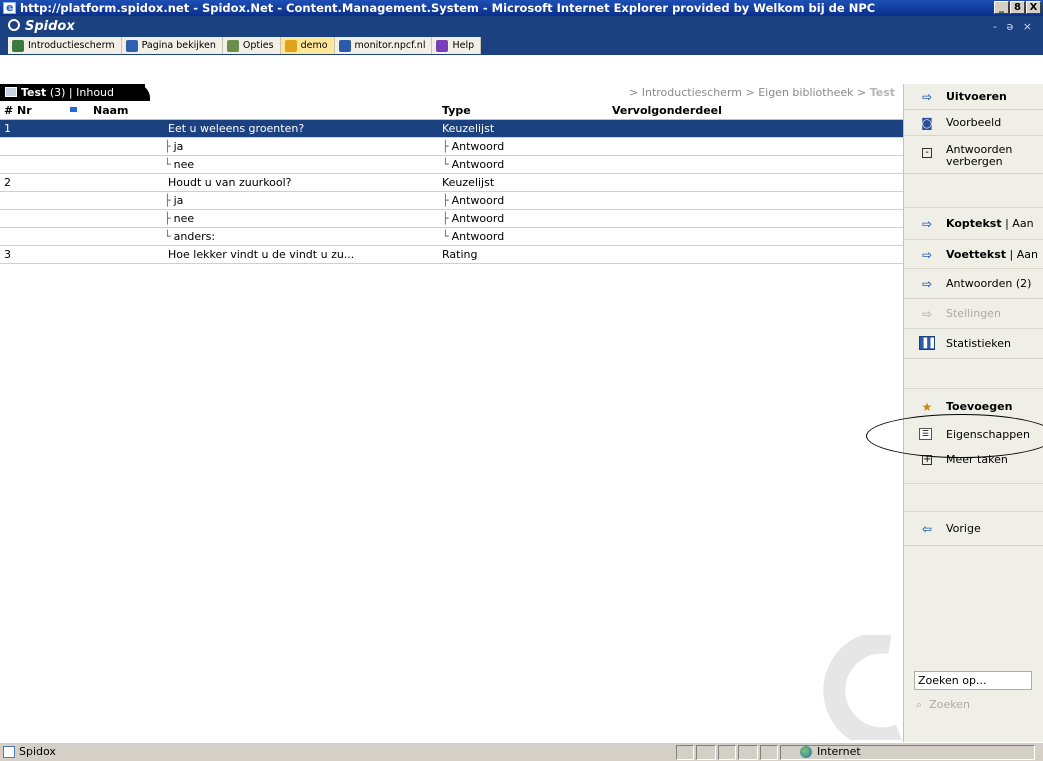  I want to click on question-row: 1 Eet u weleens groenten? Keuzelijst, so click(451, 122).